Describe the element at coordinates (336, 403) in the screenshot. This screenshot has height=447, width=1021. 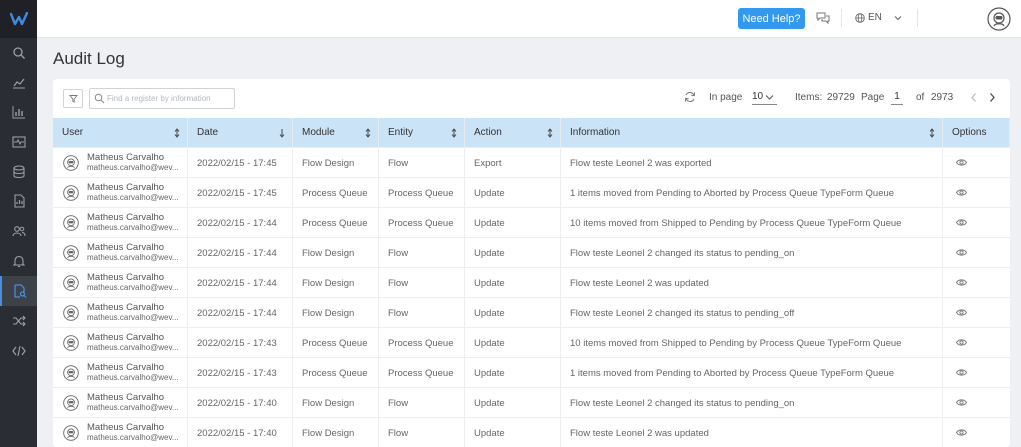
I see `cell-module: Flow Design` at that location.